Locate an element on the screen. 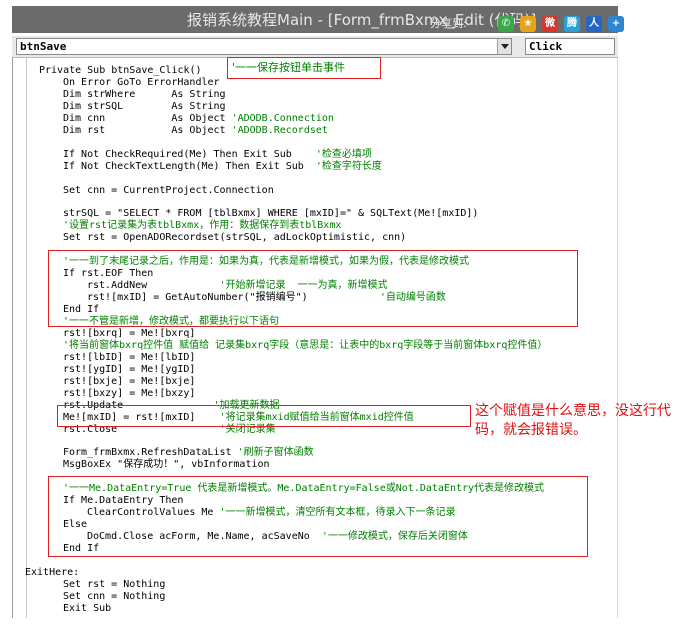 The height and width of the screenshot is (630, 695). code-text: ExitHere: is located at coordinates (52, 572).